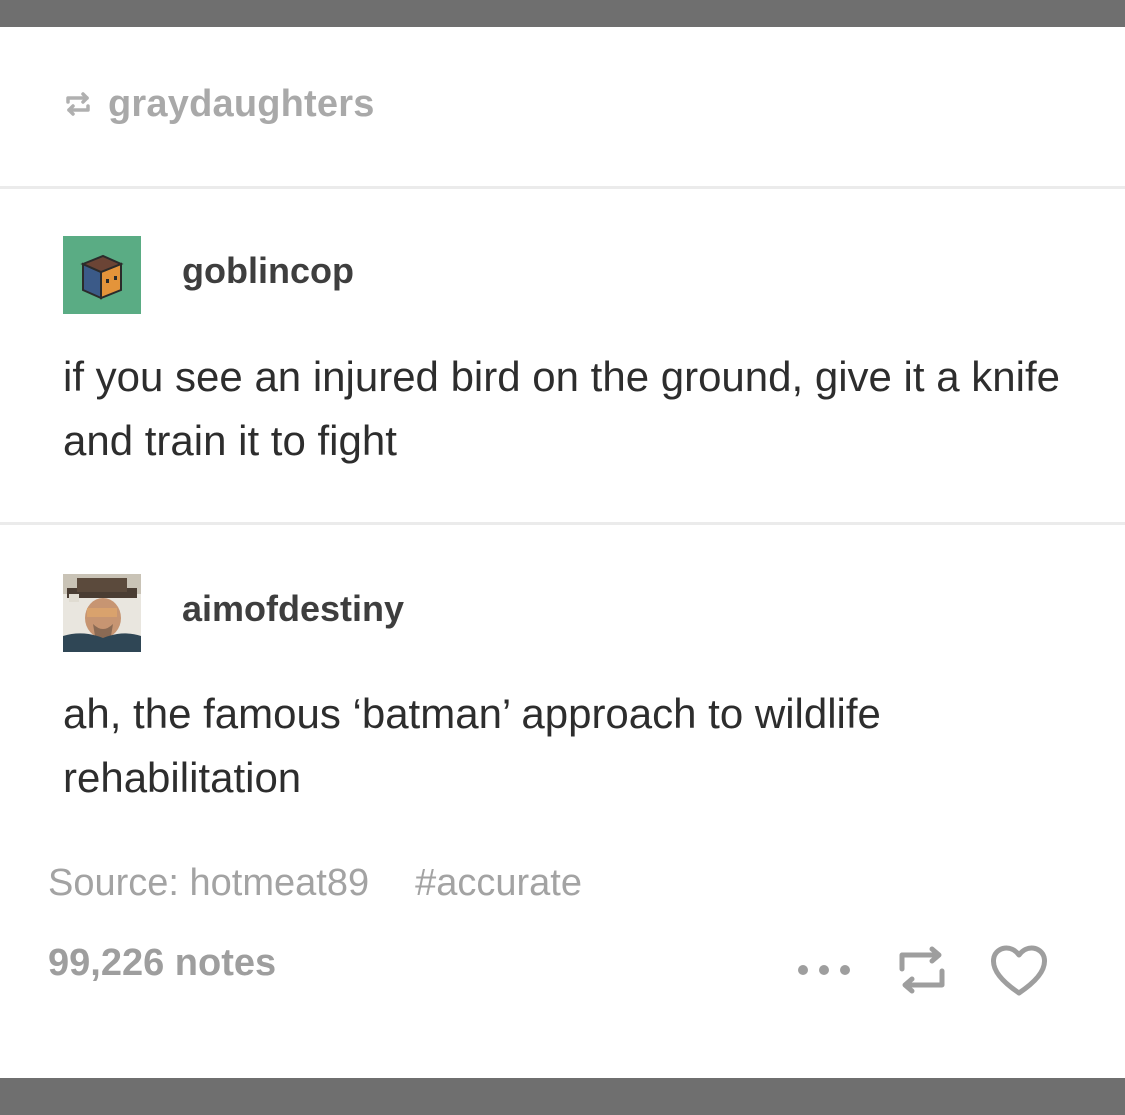 Image resolution: width=1125 pixels, height=1115 pixels. I want to click on post-meta: Source: hotmeat89 #accurate, so click(315, 883).